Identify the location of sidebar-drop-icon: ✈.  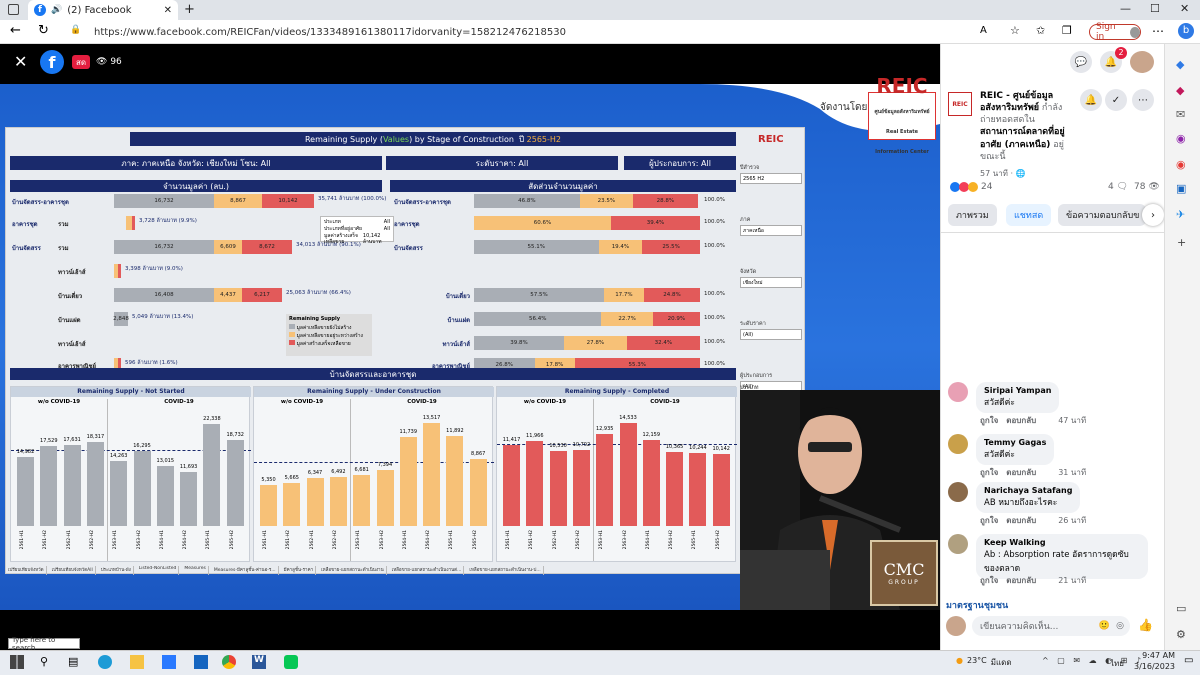
(1180, 214).